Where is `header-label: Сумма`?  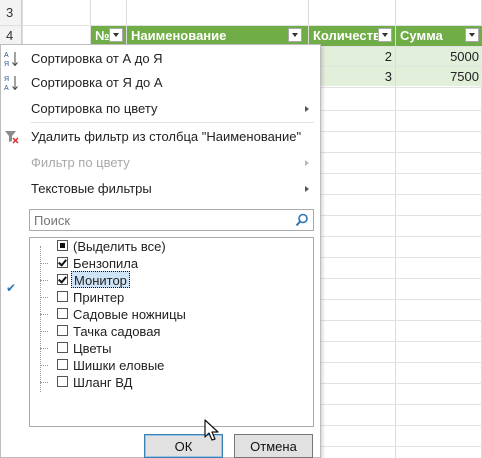
header-label: Сумма is located at coordinates (421, 35).